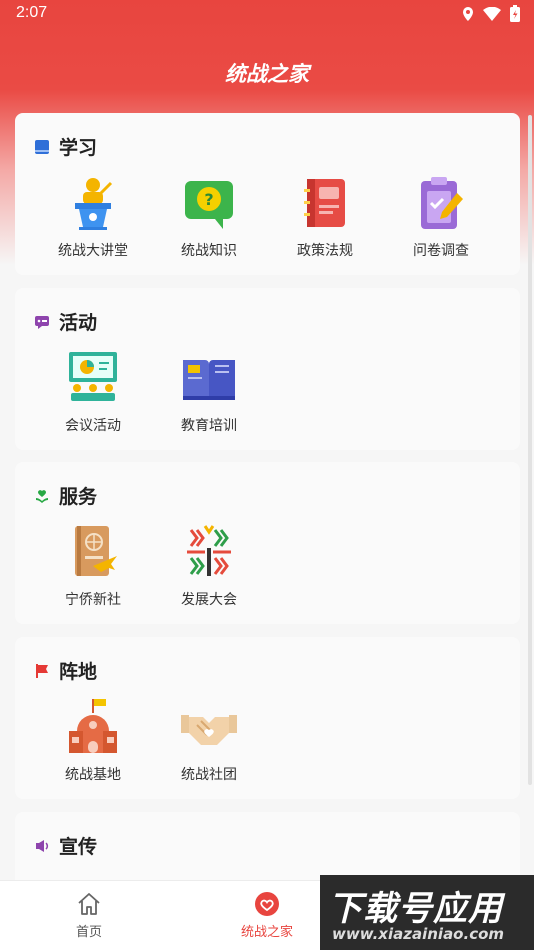 This screenshot has width=534, height=950. Describe the element at coordinates (89, 915) in the screenshot. I see `nav-home: 首页` at that location.